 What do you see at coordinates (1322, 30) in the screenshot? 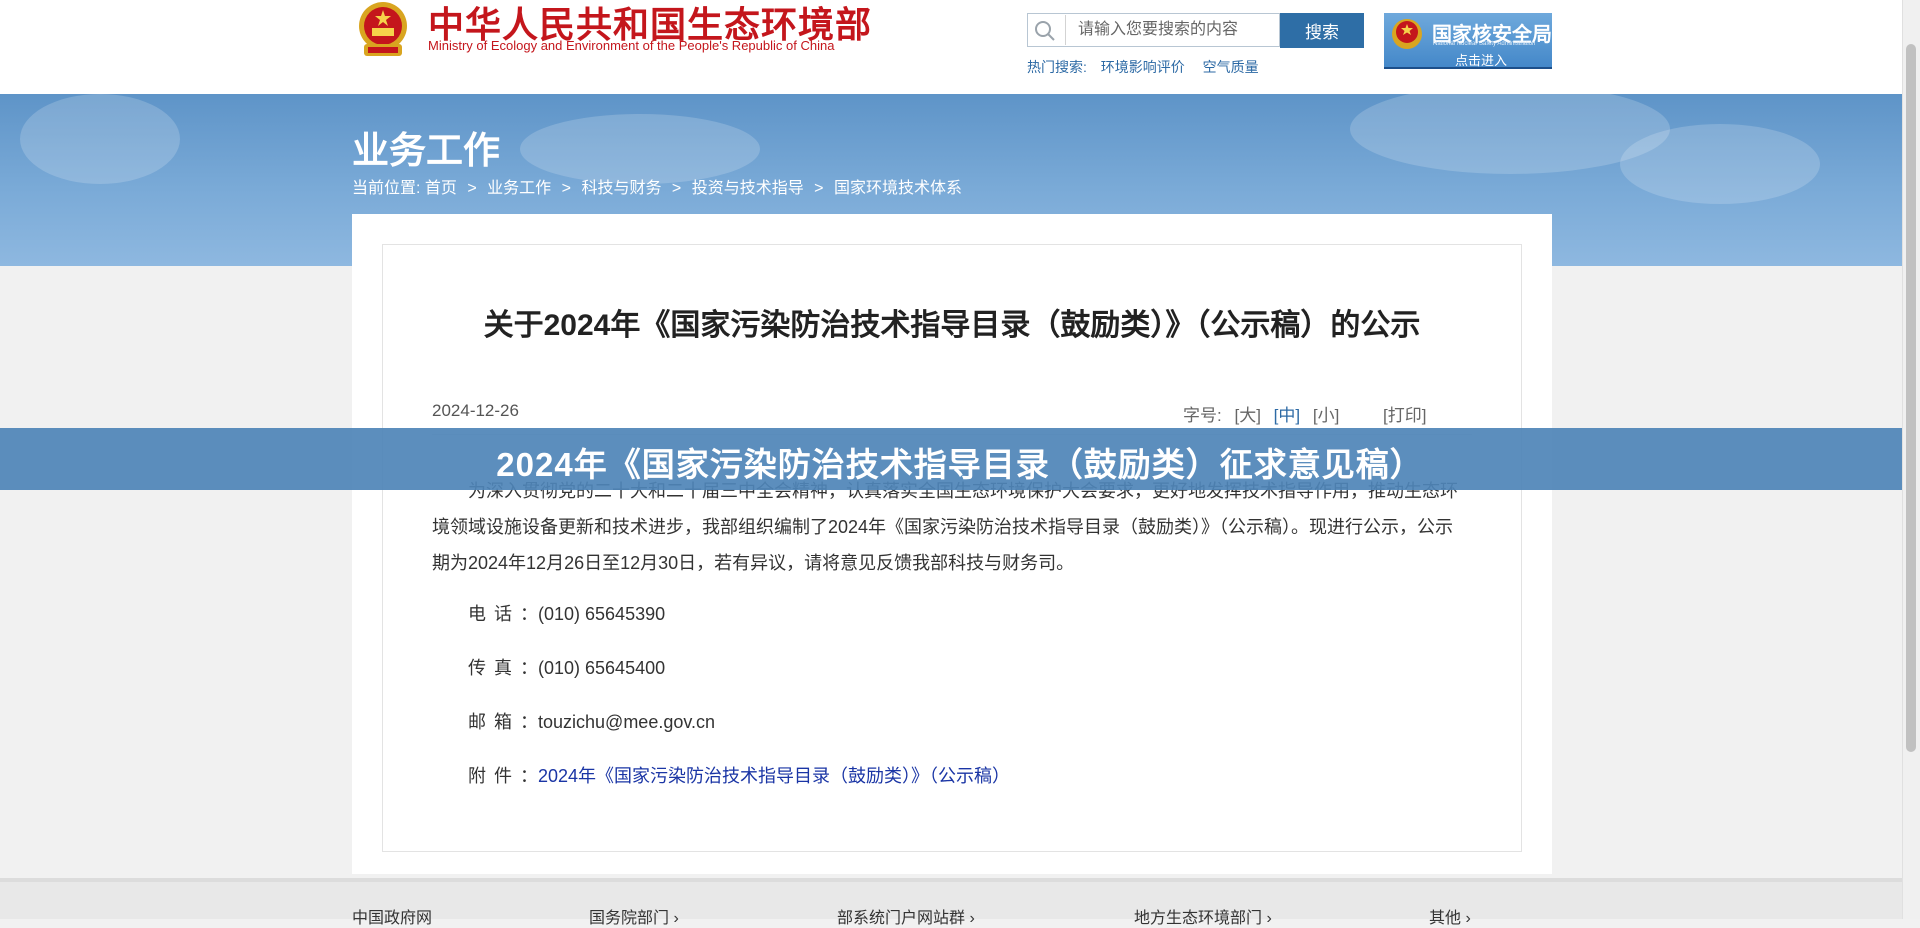
I see `search-button: 搜索` at bounding box center [1322, 30].